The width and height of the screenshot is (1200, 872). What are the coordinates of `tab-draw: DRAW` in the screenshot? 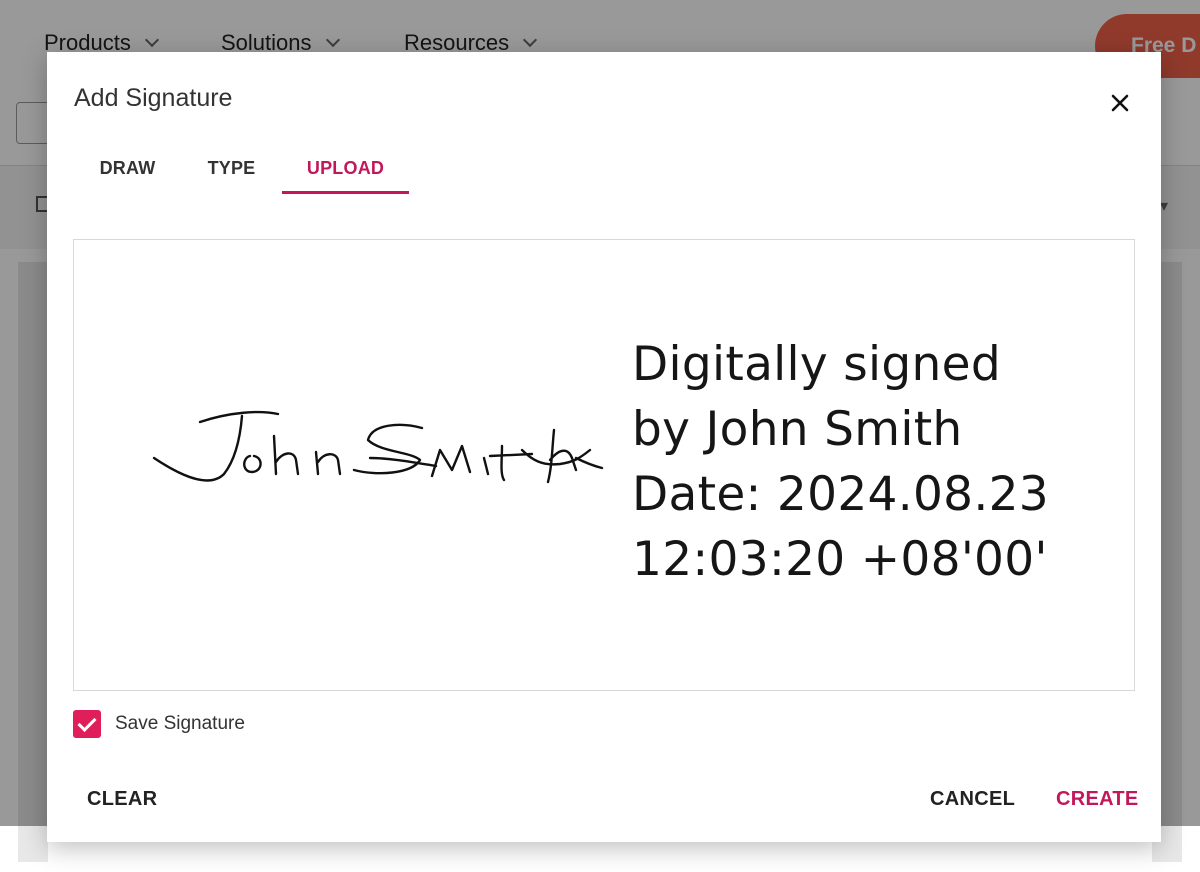 It's located at (127, 169).